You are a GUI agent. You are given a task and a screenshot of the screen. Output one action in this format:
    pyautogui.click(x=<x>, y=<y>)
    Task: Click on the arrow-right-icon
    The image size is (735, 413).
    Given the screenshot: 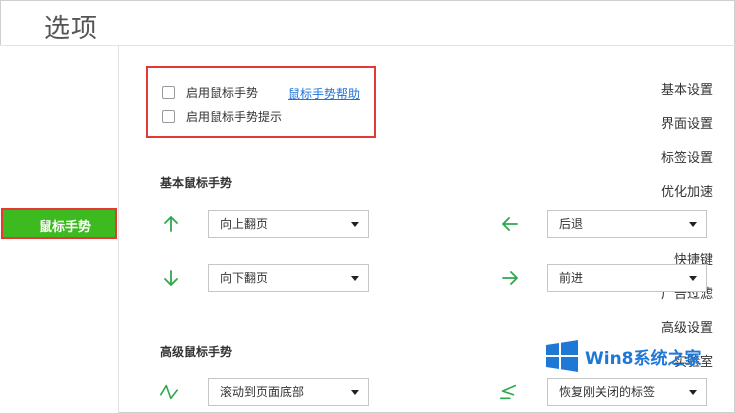 What is the action you would take?
    pyautogui.click(x=510, y=278)
    